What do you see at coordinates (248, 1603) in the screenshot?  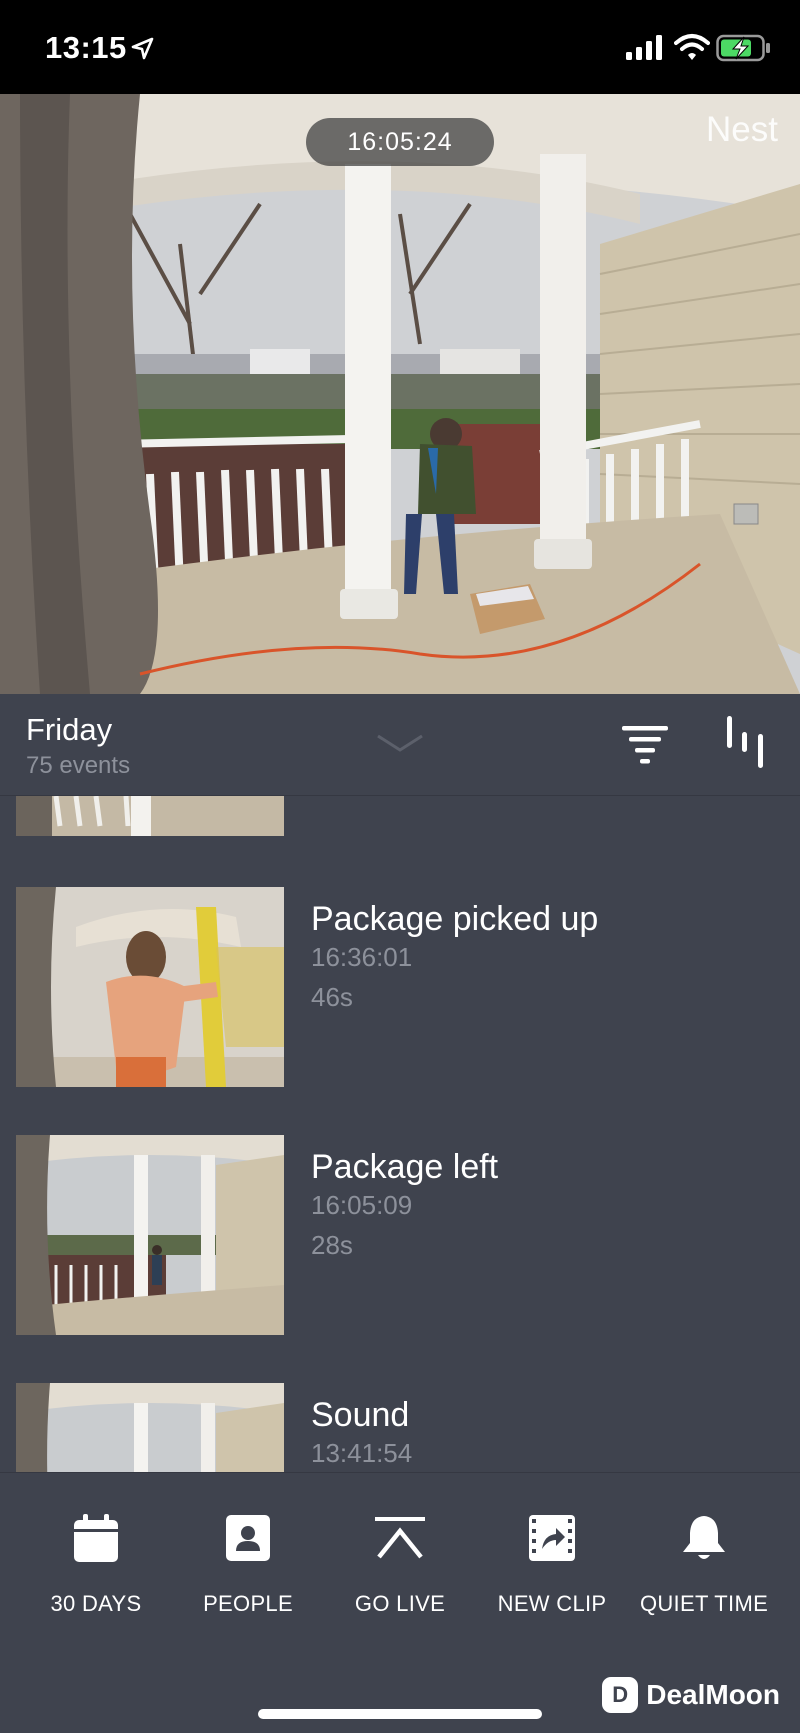 I see `nav-label: PEOPLE` at bounding box center [248, 1603].